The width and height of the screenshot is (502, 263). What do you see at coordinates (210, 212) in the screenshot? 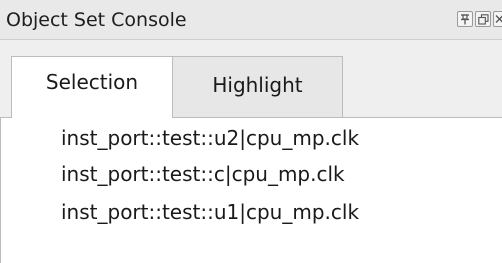
I see `list-item: inst_port::test::u1|cpu_mp.clk` at bounding box center [210, 212].